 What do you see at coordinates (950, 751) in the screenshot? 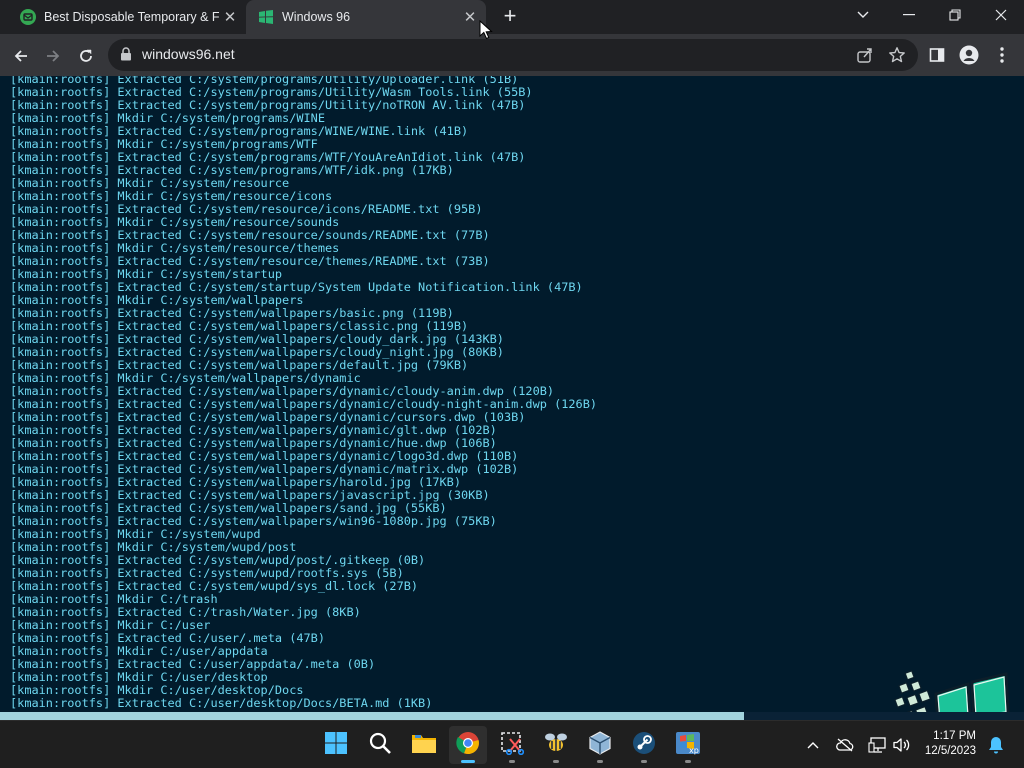
I see `clock-date: 12/5/2023` at bounding box center [950, 751].